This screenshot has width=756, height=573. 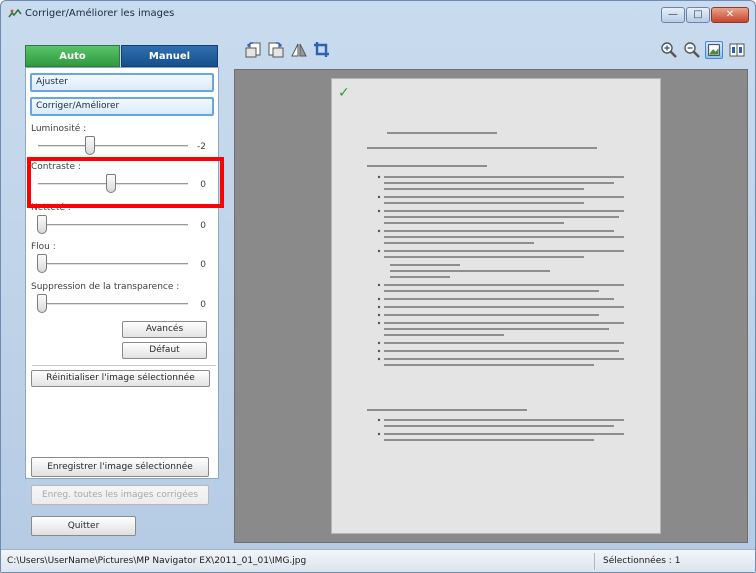 What do you see at coordinates (42, 303) in the screenshot?
I see `show-through-removal-slider-thumb` at bounding box center [42, 303].